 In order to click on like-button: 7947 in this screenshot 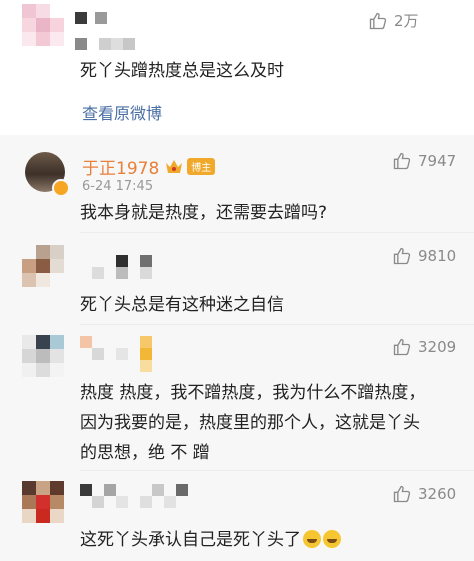, I will do `click(424, 161)`.